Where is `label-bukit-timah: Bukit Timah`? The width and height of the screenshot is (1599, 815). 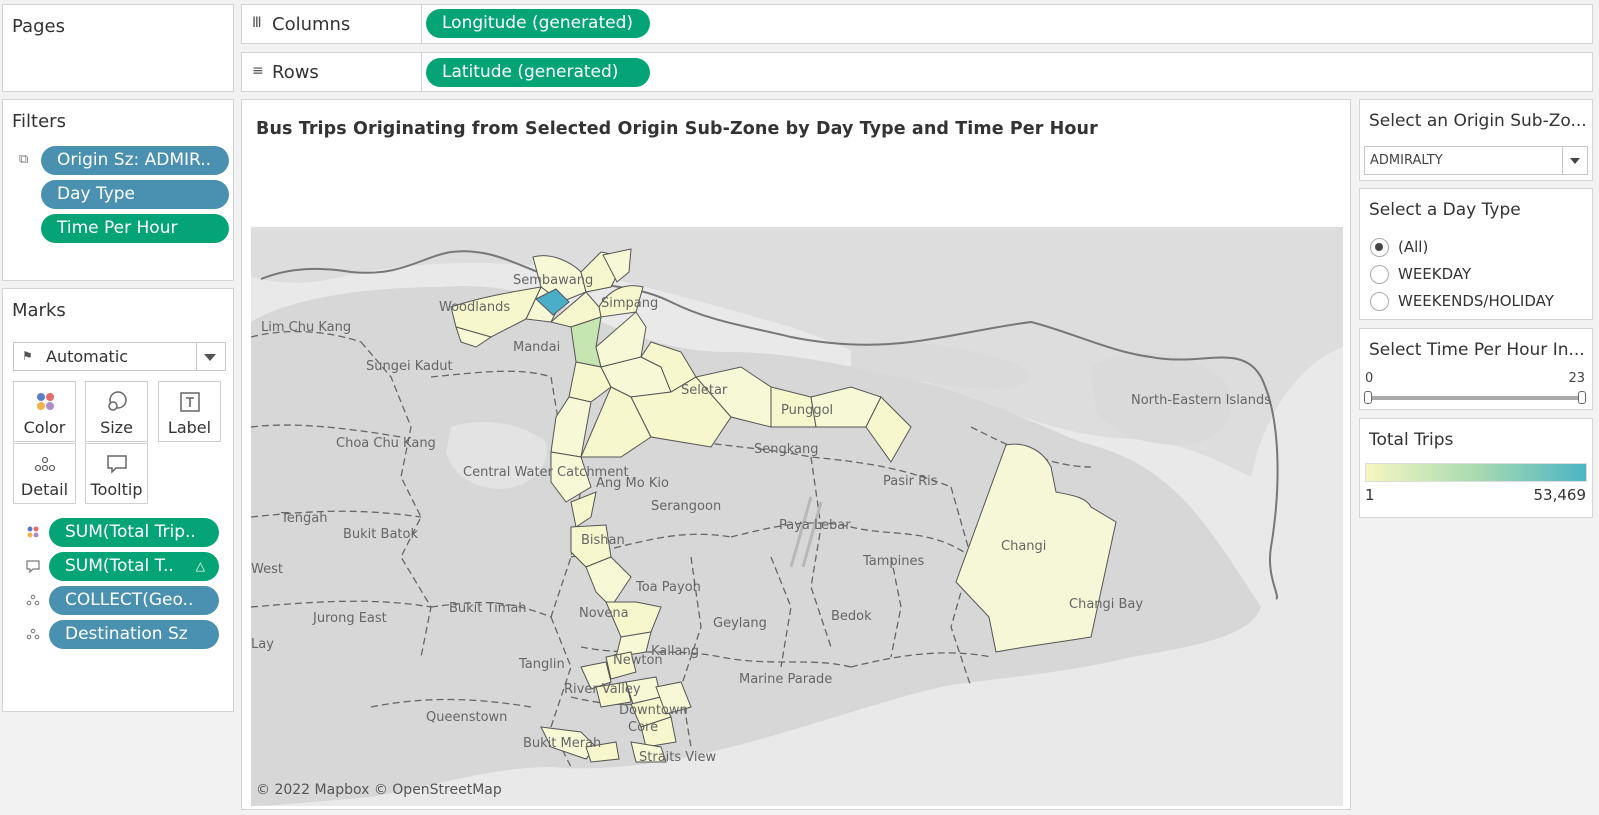 label-bukit-timah: Bukit Timah is located at coordinates (488, 608).